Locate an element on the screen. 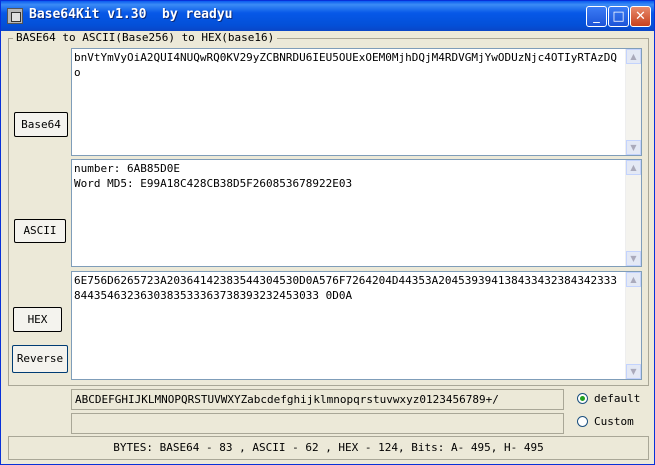 This screenshot has width=655, height=465. hex-scrollbar: ▲ ▼ is located at coordinates (633, 325).